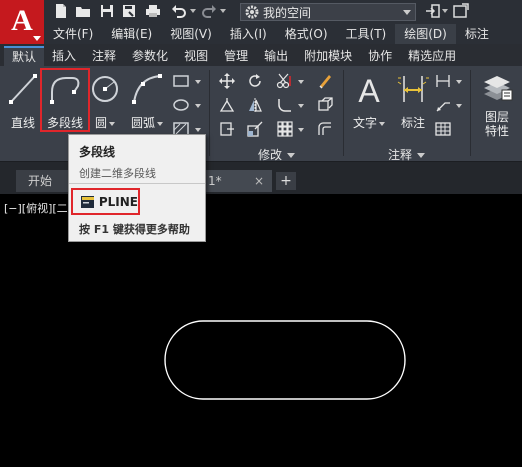 The image size is (522, 467). Describe the element at coordinates (104, 56) in the screenshot. I see `tab-annotate: 注释` at that location.